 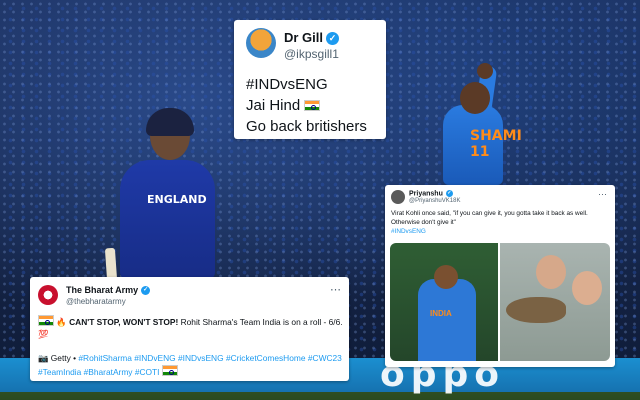 I want to click on hashtag-link: #BharatArmy, so click(x=108, y=372).